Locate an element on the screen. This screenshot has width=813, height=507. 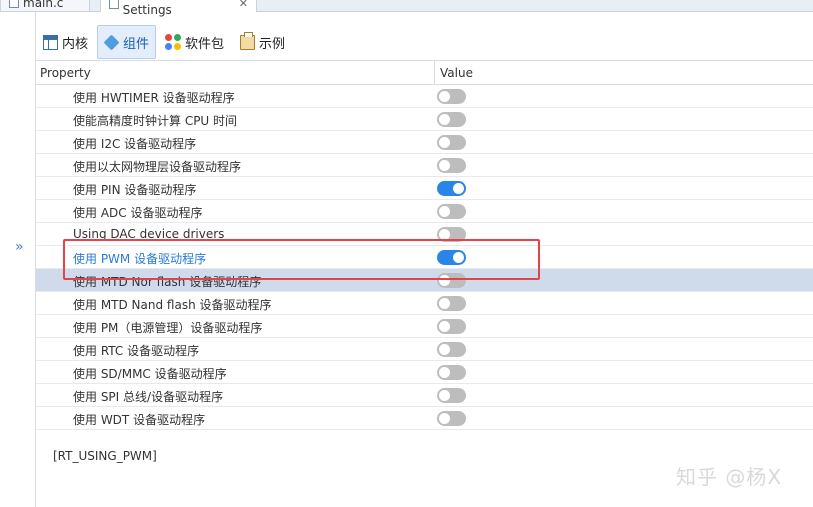
property-label: 使用以太网物理层设备驱动程序 is located at coordinates (157, 167).